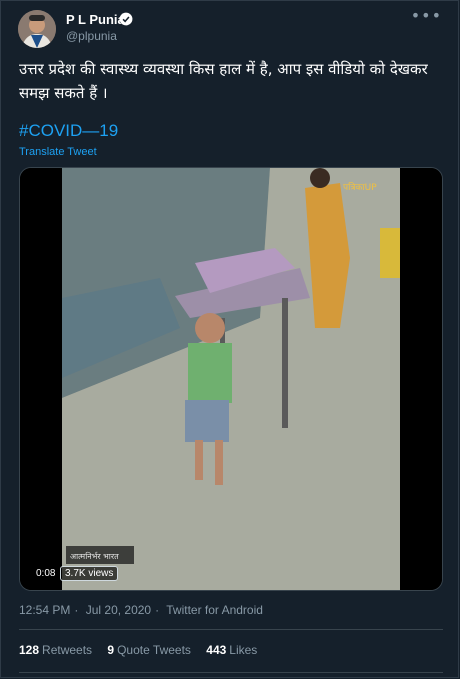  Describe the element at coordinates (126, 19) in the screenshot. I see `verified-badge-icon` at that location.